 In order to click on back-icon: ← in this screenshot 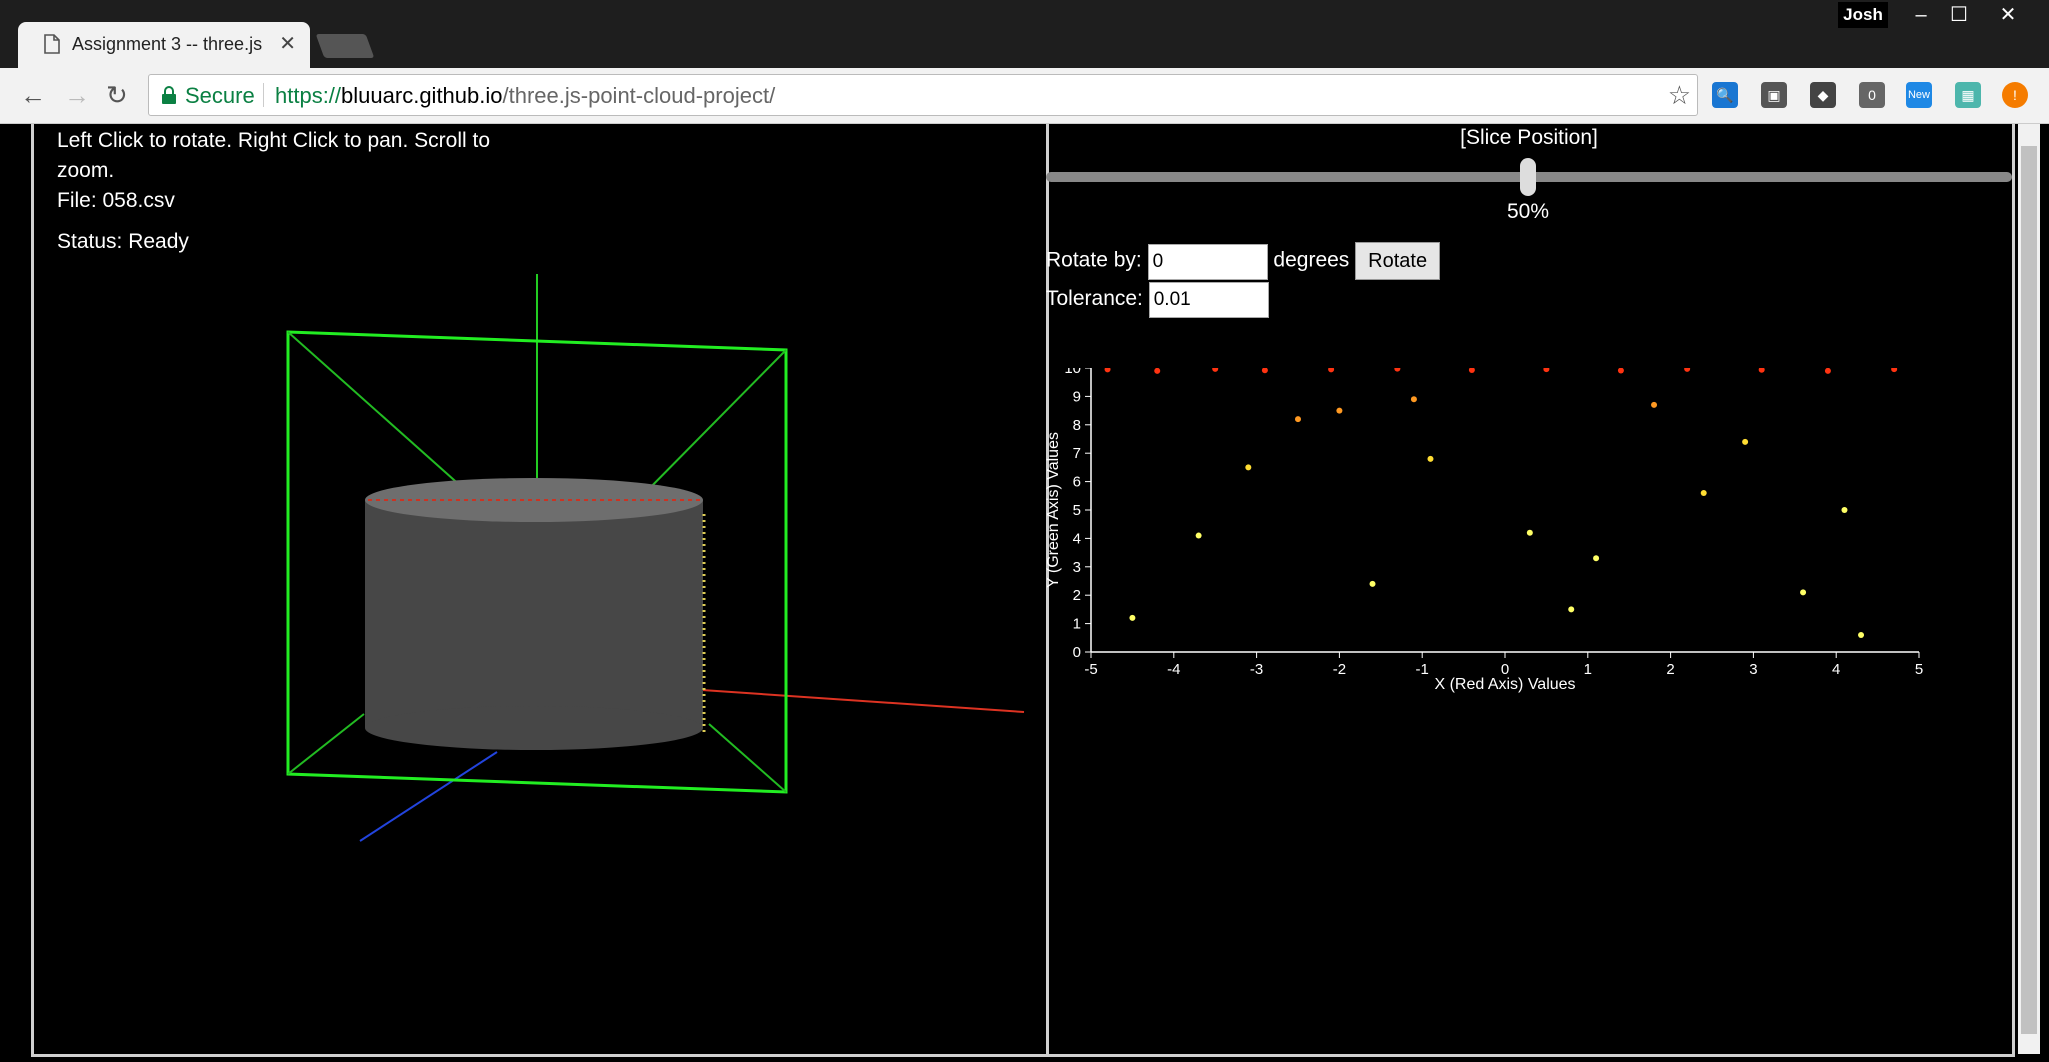, I will do `click(33, 95)`.